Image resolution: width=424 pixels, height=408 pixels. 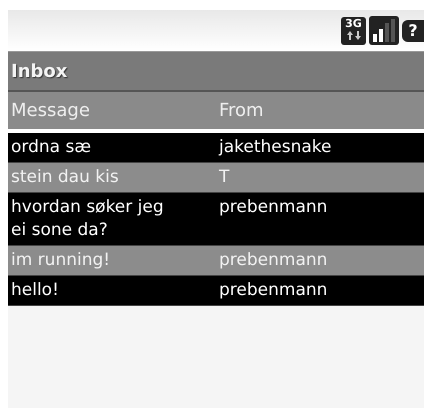 What do you see at coordinates (51, 147) in the screenshot?
I see `message-cell-text: ordna sæ` at bounding box center [51, 147].